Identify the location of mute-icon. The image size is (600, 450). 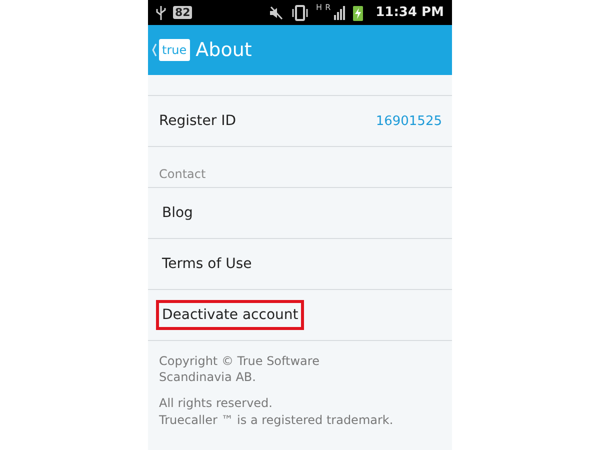
(276, 12).